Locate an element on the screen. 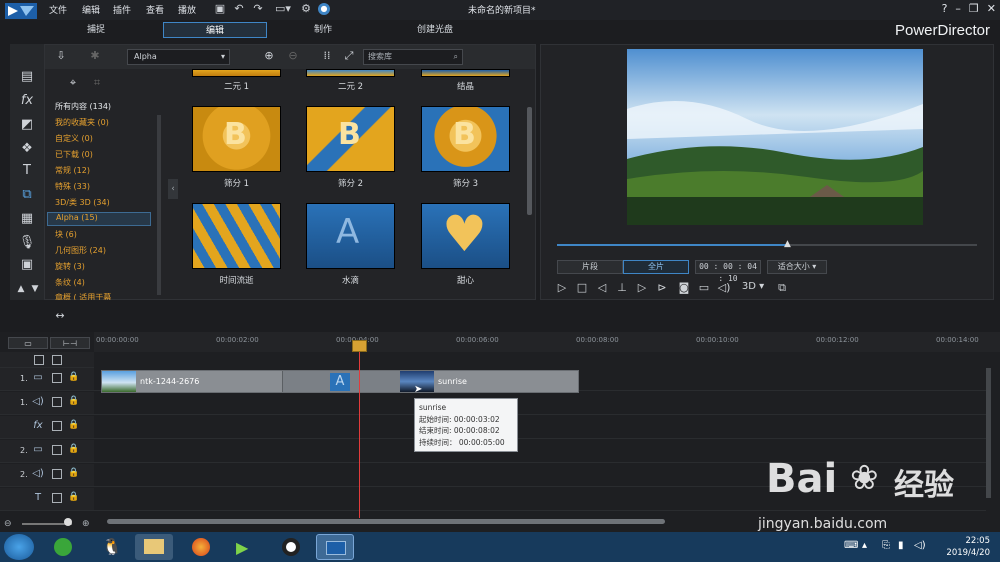 Image resolution: width=1000 pixels, height=562 pixels. plugin-icon: ✱ is located at coordinates (95, 56).